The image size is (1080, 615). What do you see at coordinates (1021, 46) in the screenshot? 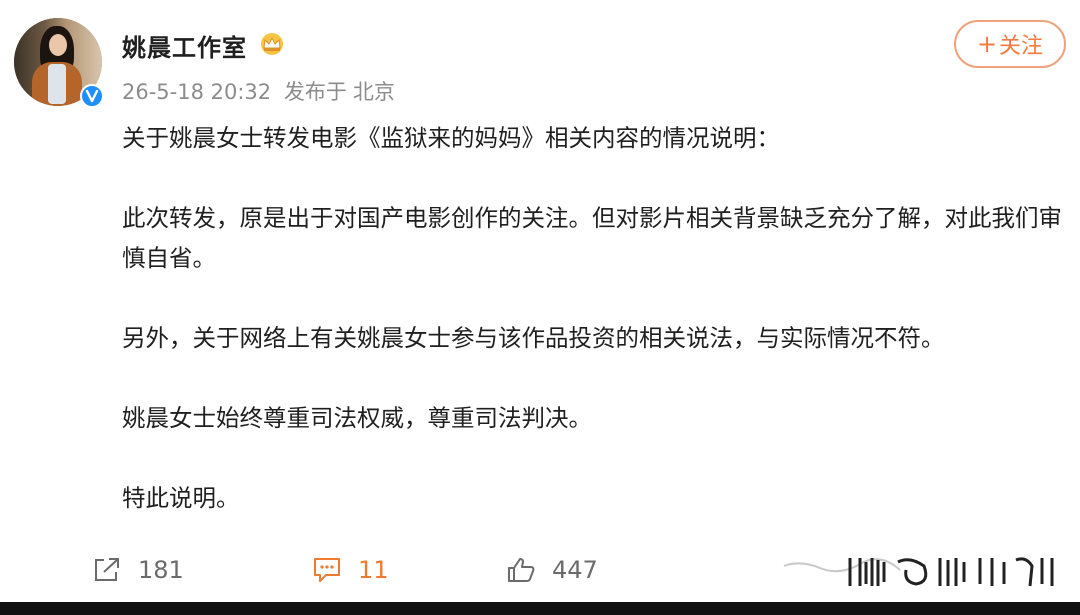
I see `follow-label: 关注` at bounding box center [1021, 46].